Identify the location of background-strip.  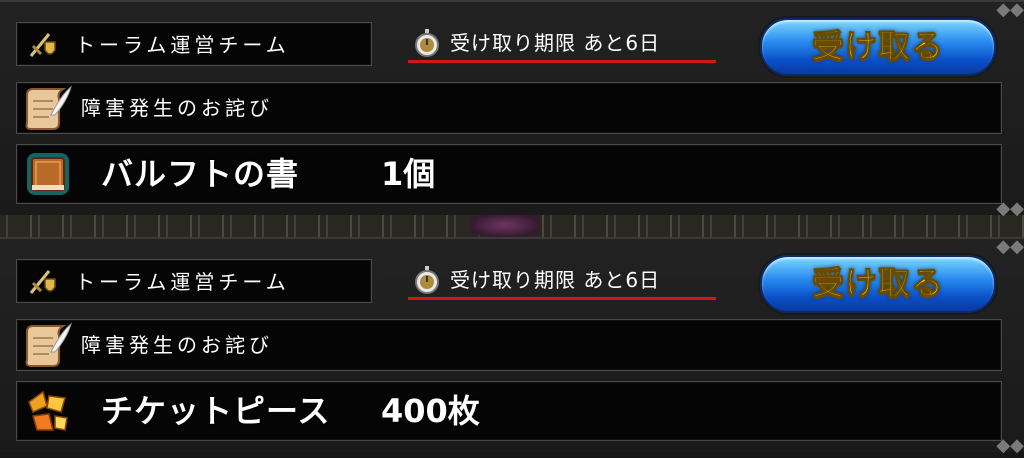
(512, 225).